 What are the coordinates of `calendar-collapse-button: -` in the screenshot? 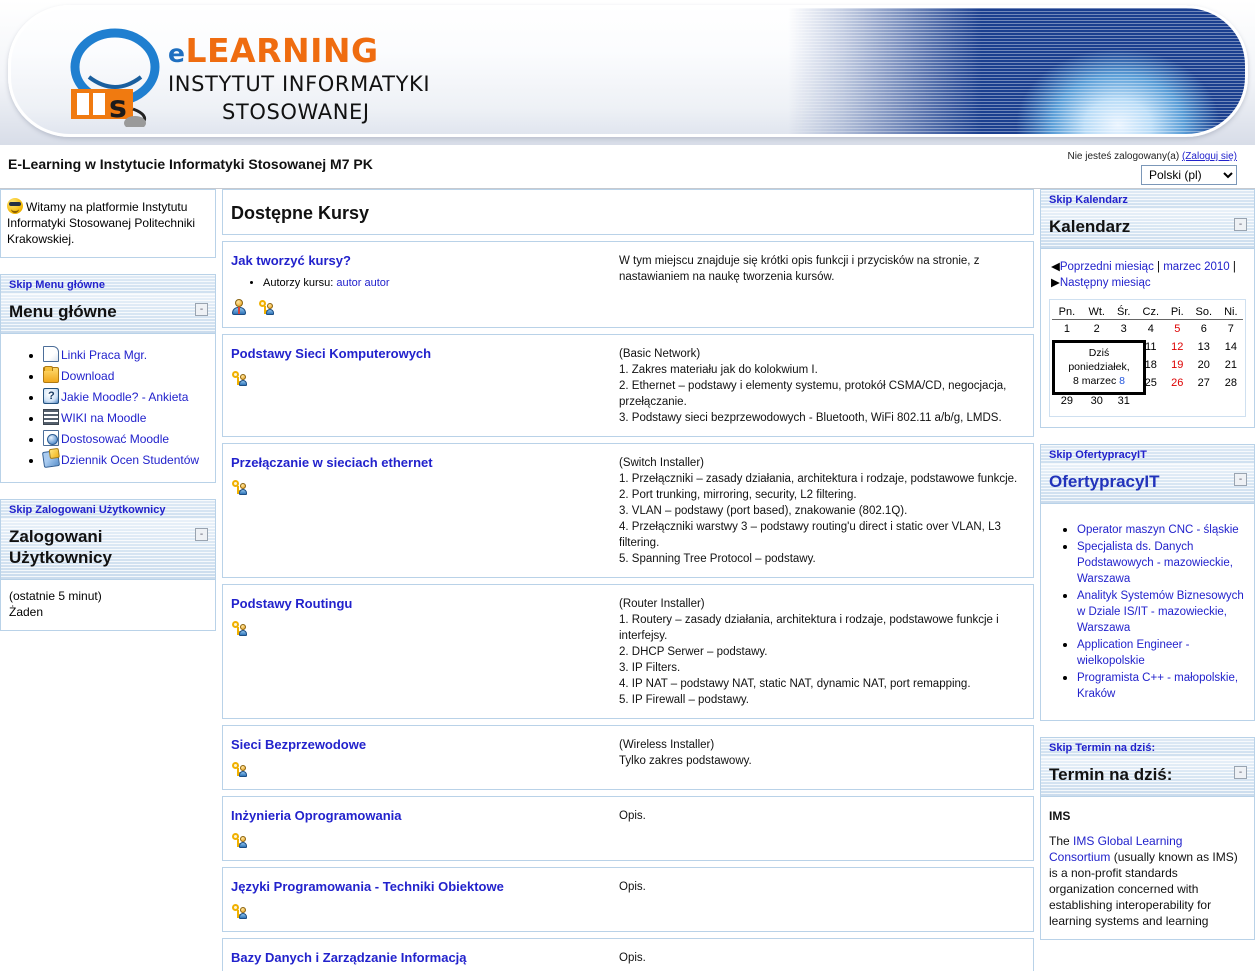 It's located at (1240, 224).